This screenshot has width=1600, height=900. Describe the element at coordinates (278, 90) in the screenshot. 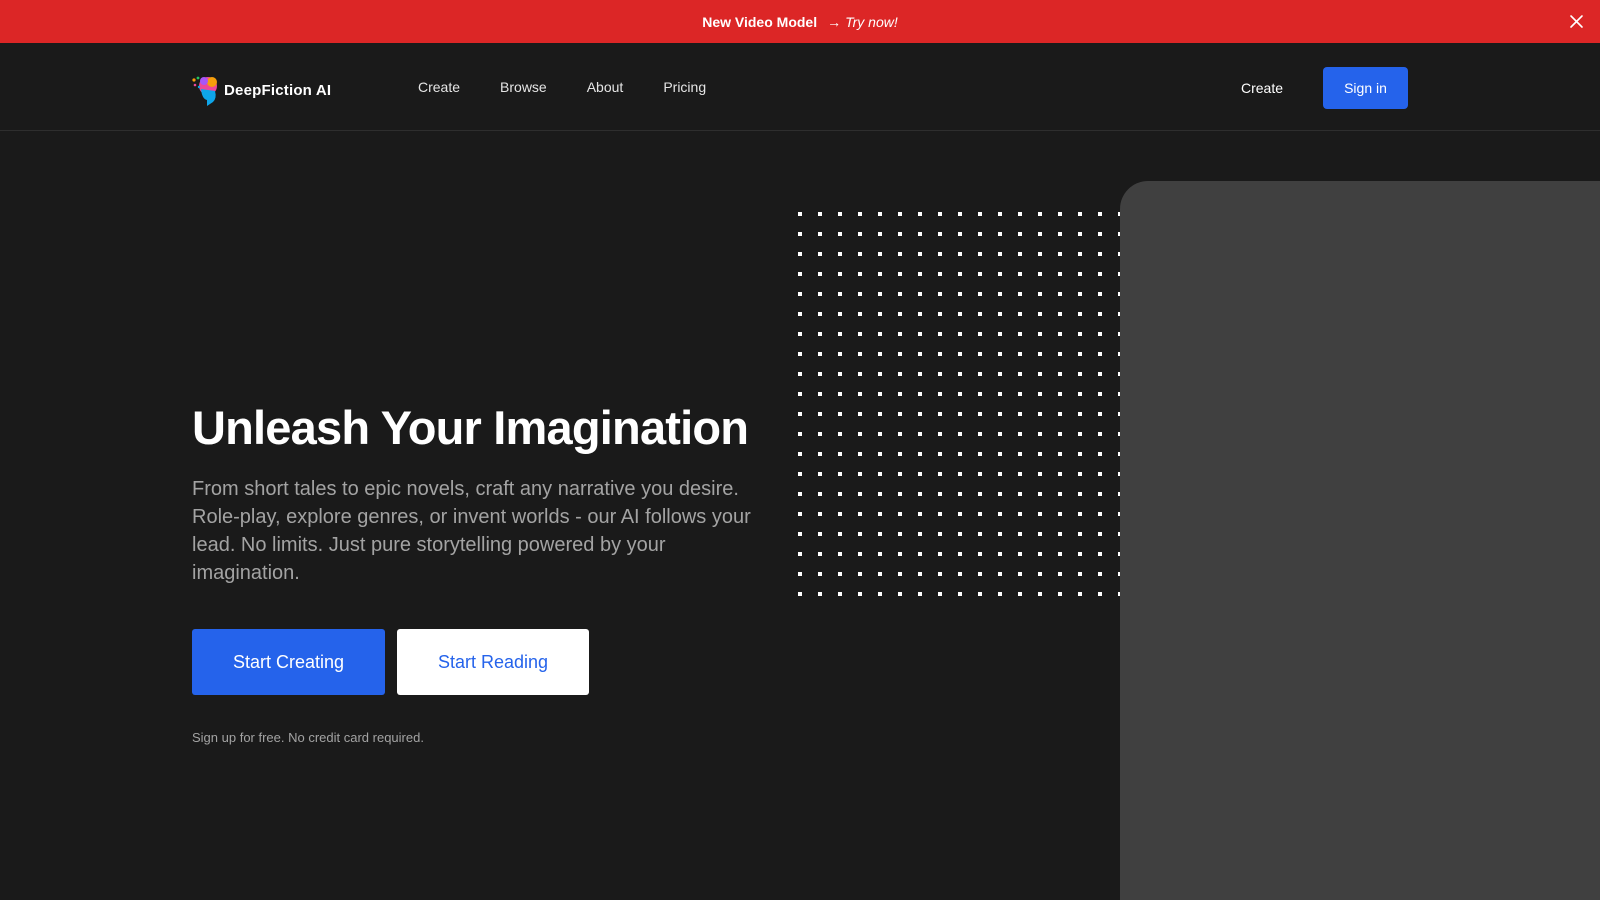

I see `brand-name: DeepFiction AI` at that location.